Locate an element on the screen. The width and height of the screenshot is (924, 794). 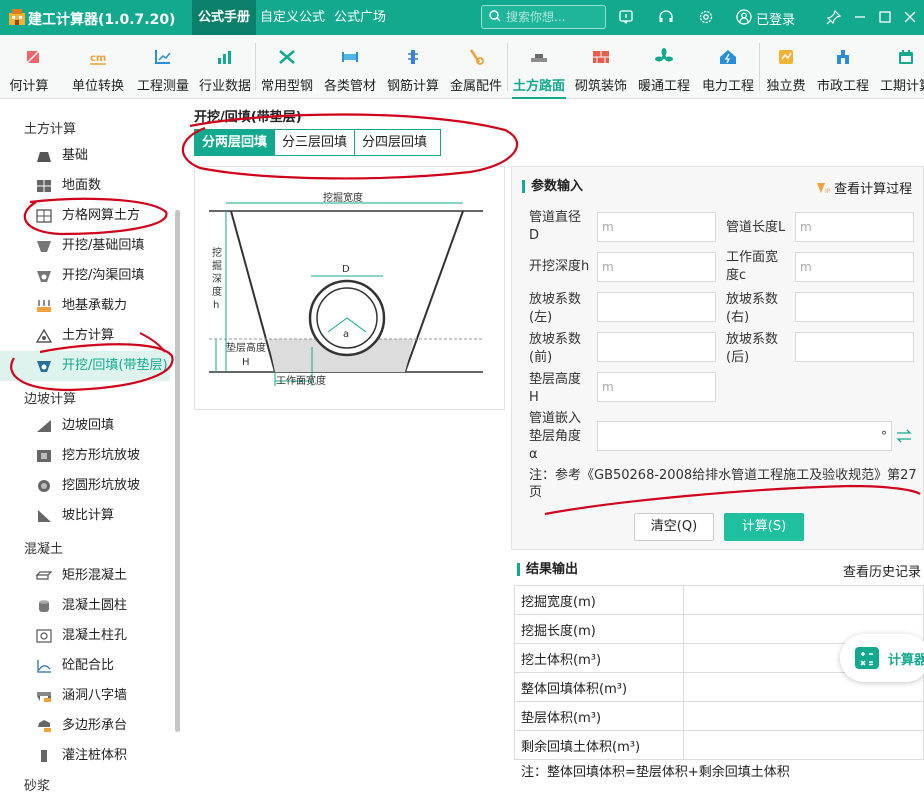
label-pipe-diameter: 管道直径D is located at coordinates (555, 226).